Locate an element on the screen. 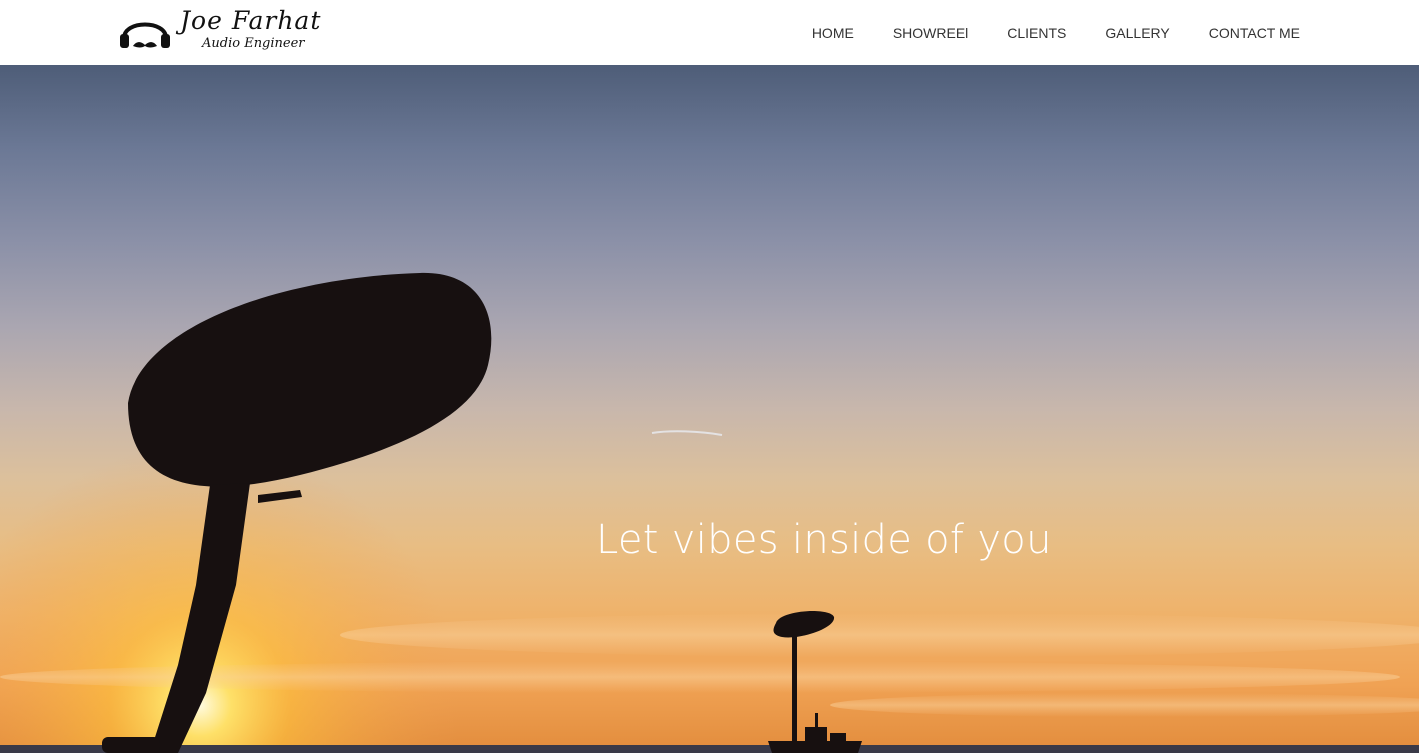 The image size is (1419, 753). brand-name: Joe Farhat is located at coordinates (251, 20).